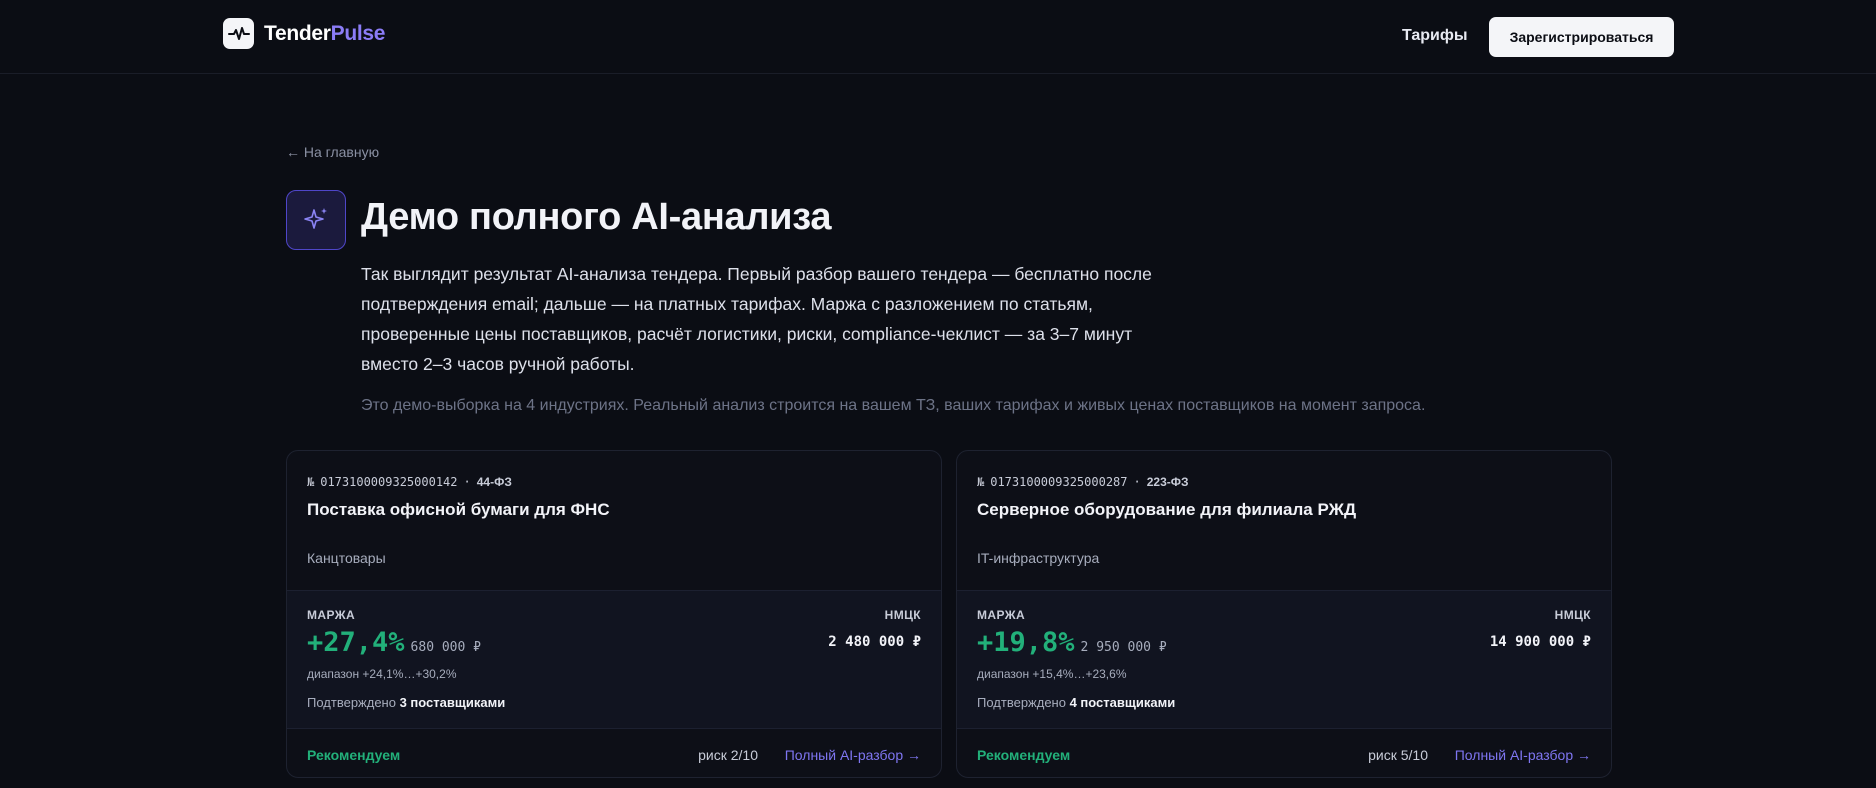  I want to click on tender-category: IT-инфраструктура, so click(1038, 558).